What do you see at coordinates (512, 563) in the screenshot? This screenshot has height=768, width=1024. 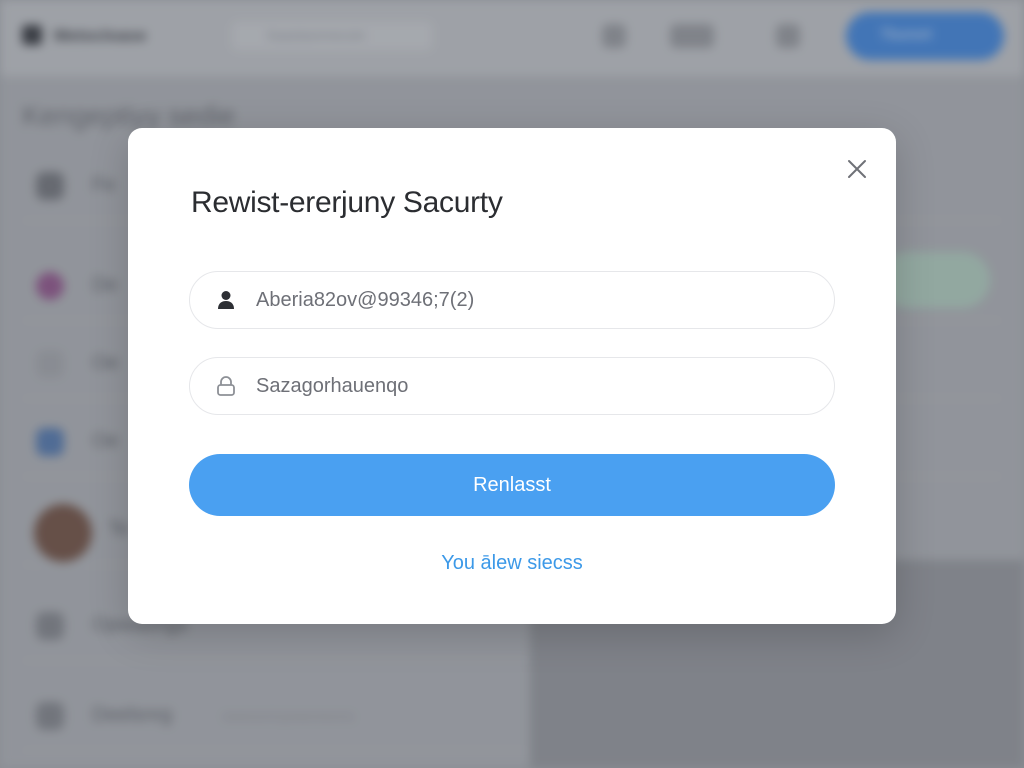 I see `helper-link: You ālew siecss` at bounding box center [512, 563].